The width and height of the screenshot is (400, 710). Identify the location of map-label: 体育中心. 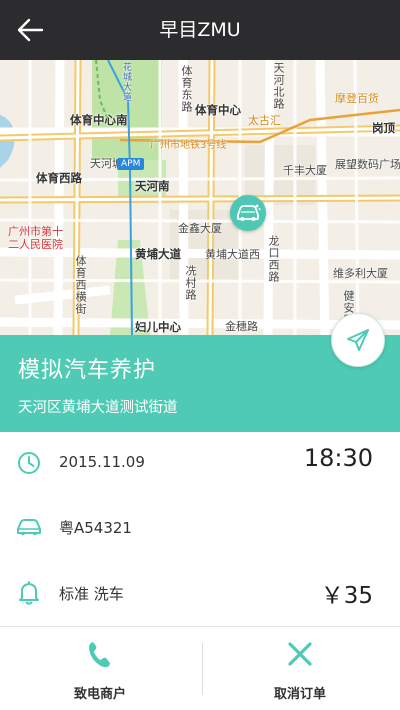
(218, 110).